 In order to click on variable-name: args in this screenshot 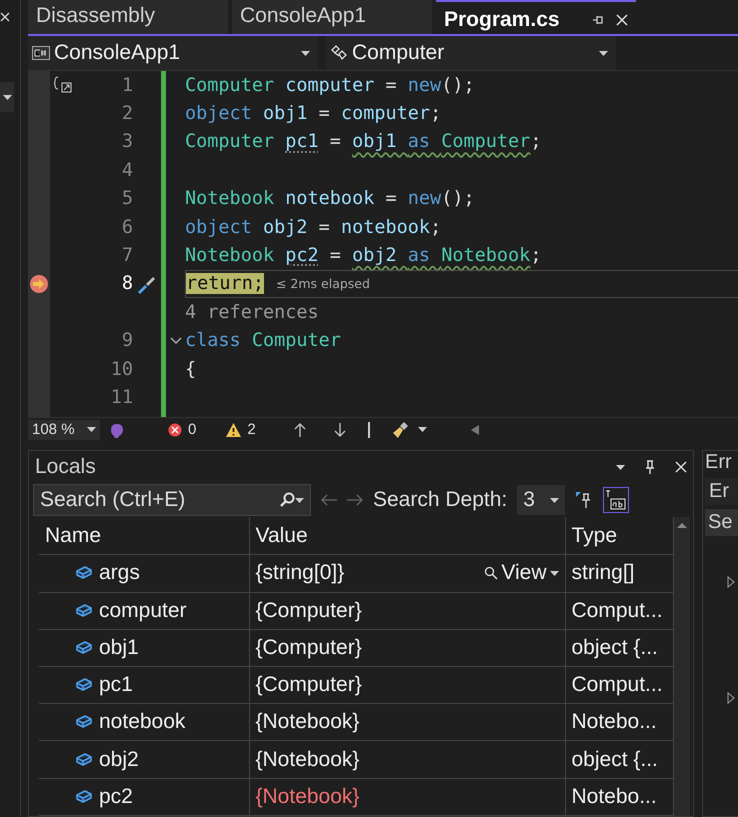, I will do `click(119, 573)`.